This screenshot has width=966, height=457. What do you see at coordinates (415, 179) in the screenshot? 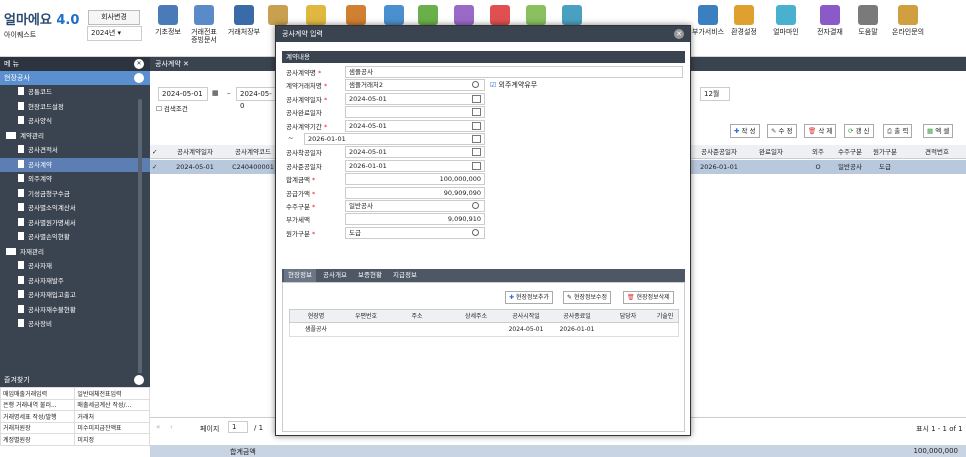
I see `field-input: 100,000,000` at bounding box center [415, 179].